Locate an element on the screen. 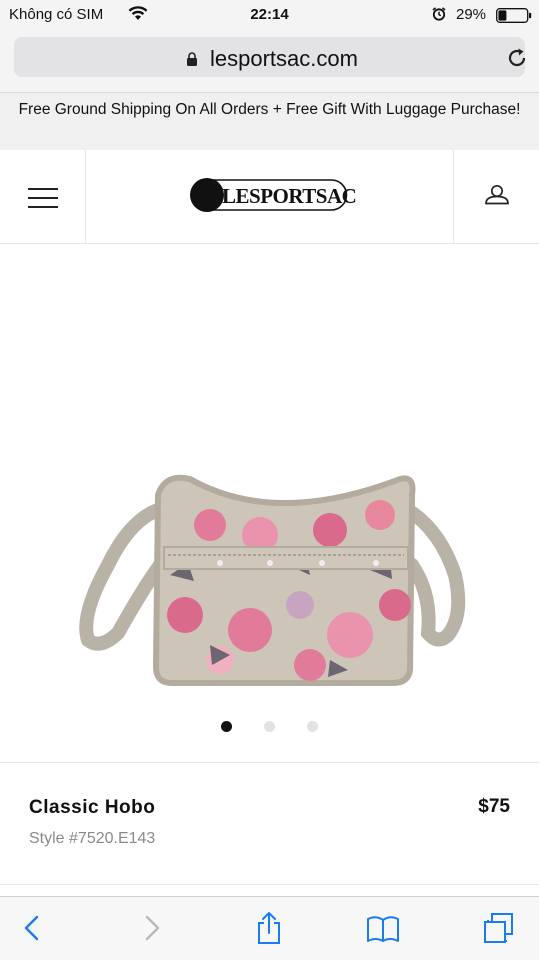 The width and height of the screenshot is (539, 960). menu-icon is located at coordinates (43, 198).